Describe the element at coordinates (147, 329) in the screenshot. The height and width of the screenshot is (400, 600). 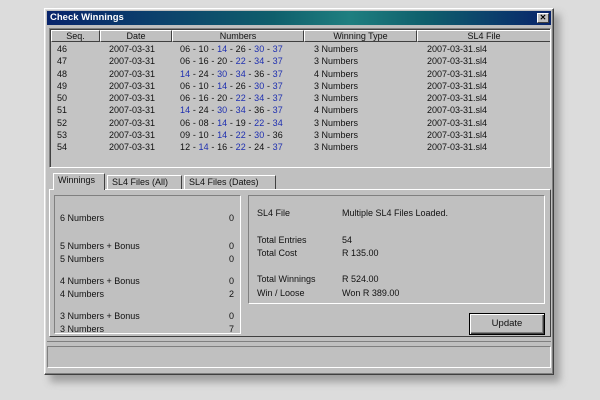
I see `count-row: 3 Numbers 7` at that location.